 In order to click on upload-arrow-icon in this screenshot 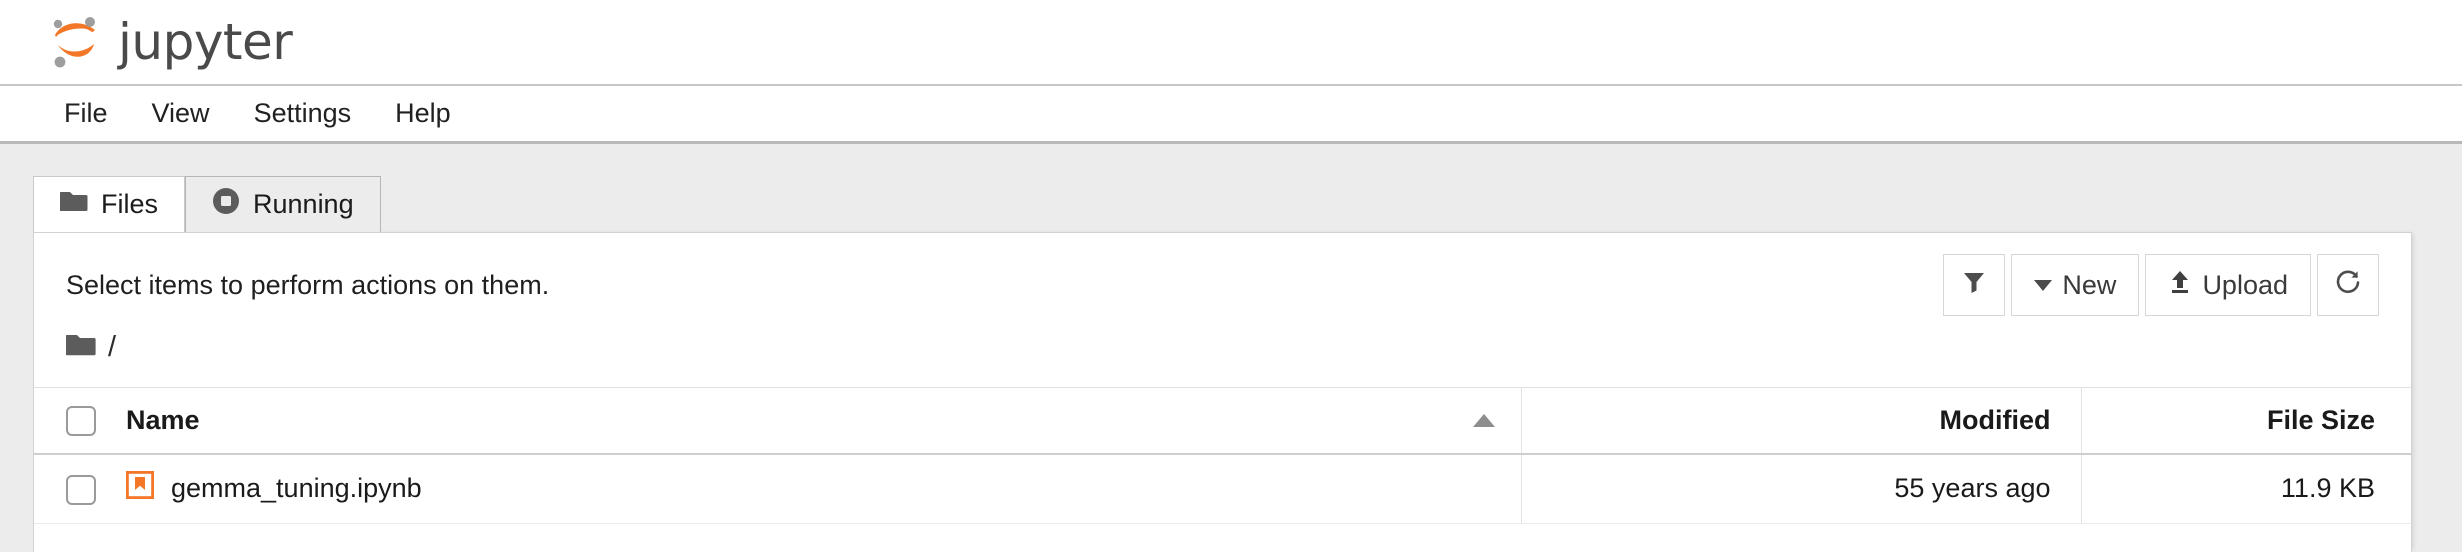, I will do `click(2180, 285)`.